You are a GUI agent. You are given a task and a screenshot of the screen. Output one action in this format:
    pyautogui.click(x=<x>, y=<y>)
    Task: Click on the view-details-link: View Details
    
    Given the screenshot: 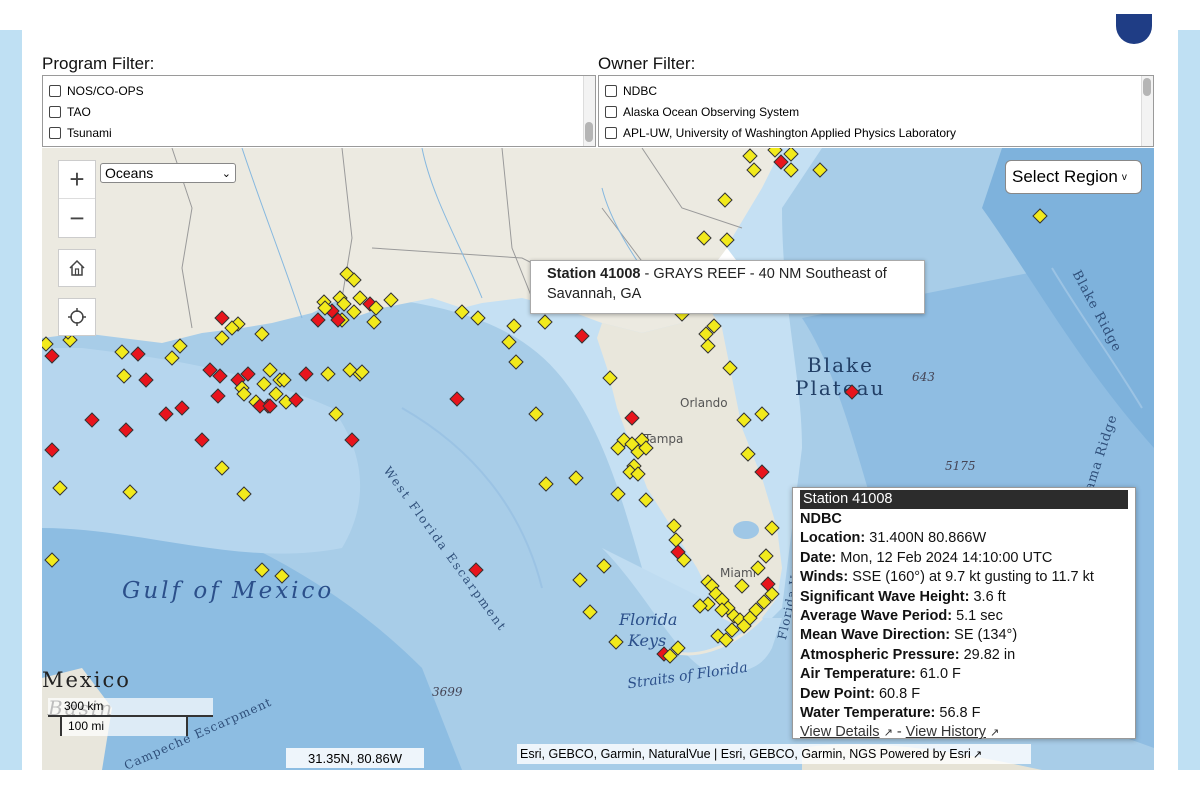 What is the action you would take?
    pyautogui.click(x=840, y=732)
    